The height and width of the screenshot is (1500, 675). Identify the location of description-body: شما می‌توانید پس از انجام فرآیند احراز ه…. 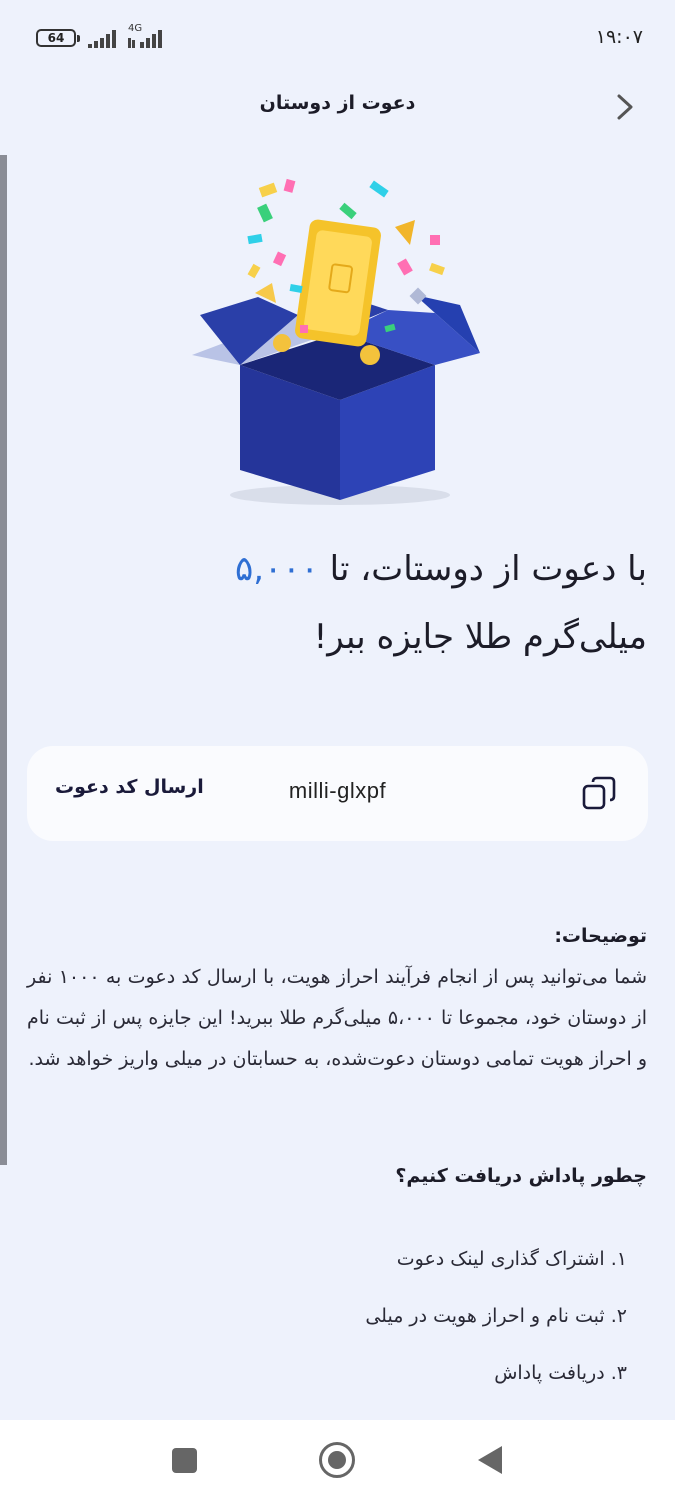
(337, 1018).